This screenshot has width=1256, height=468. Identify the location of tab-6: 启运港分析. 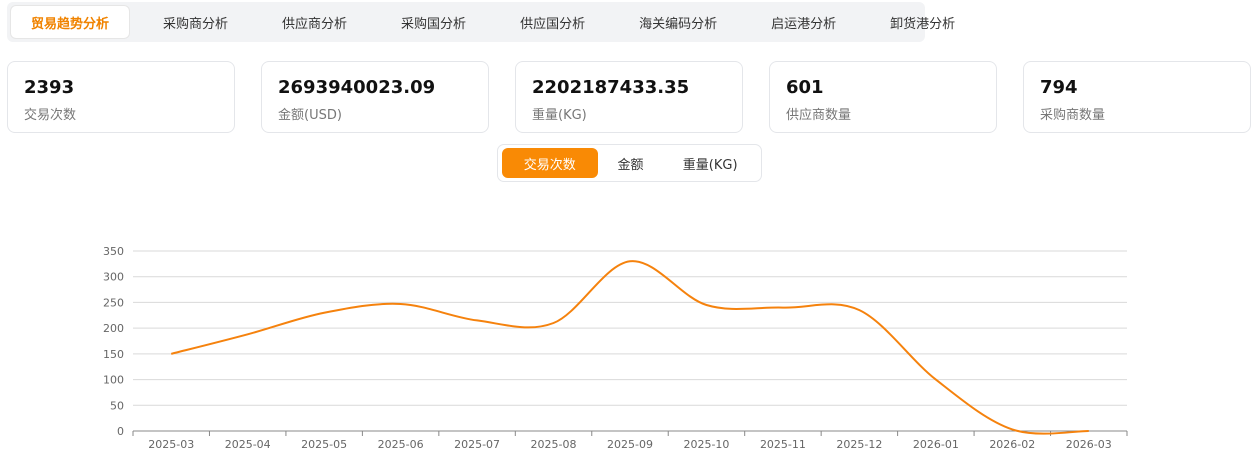
(803, 22).